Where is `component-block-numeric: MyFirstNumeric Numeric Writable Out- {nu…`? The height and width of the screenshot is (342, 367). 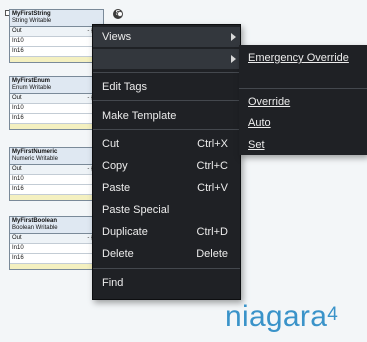 component-block-numeric: MyFirstNumeric Numeric Writable Out- {nu… is located at coordinates (56, 174).